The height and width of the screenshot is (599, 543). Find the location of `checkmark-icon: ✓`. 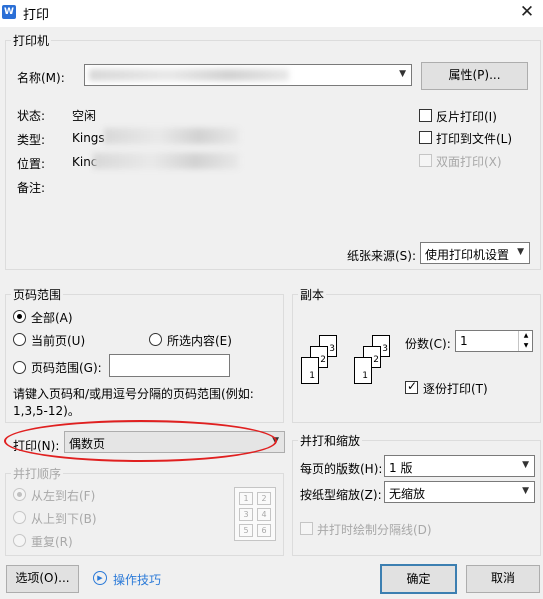

checkmark-icon: ✓ is located at coordinates (412, 386).